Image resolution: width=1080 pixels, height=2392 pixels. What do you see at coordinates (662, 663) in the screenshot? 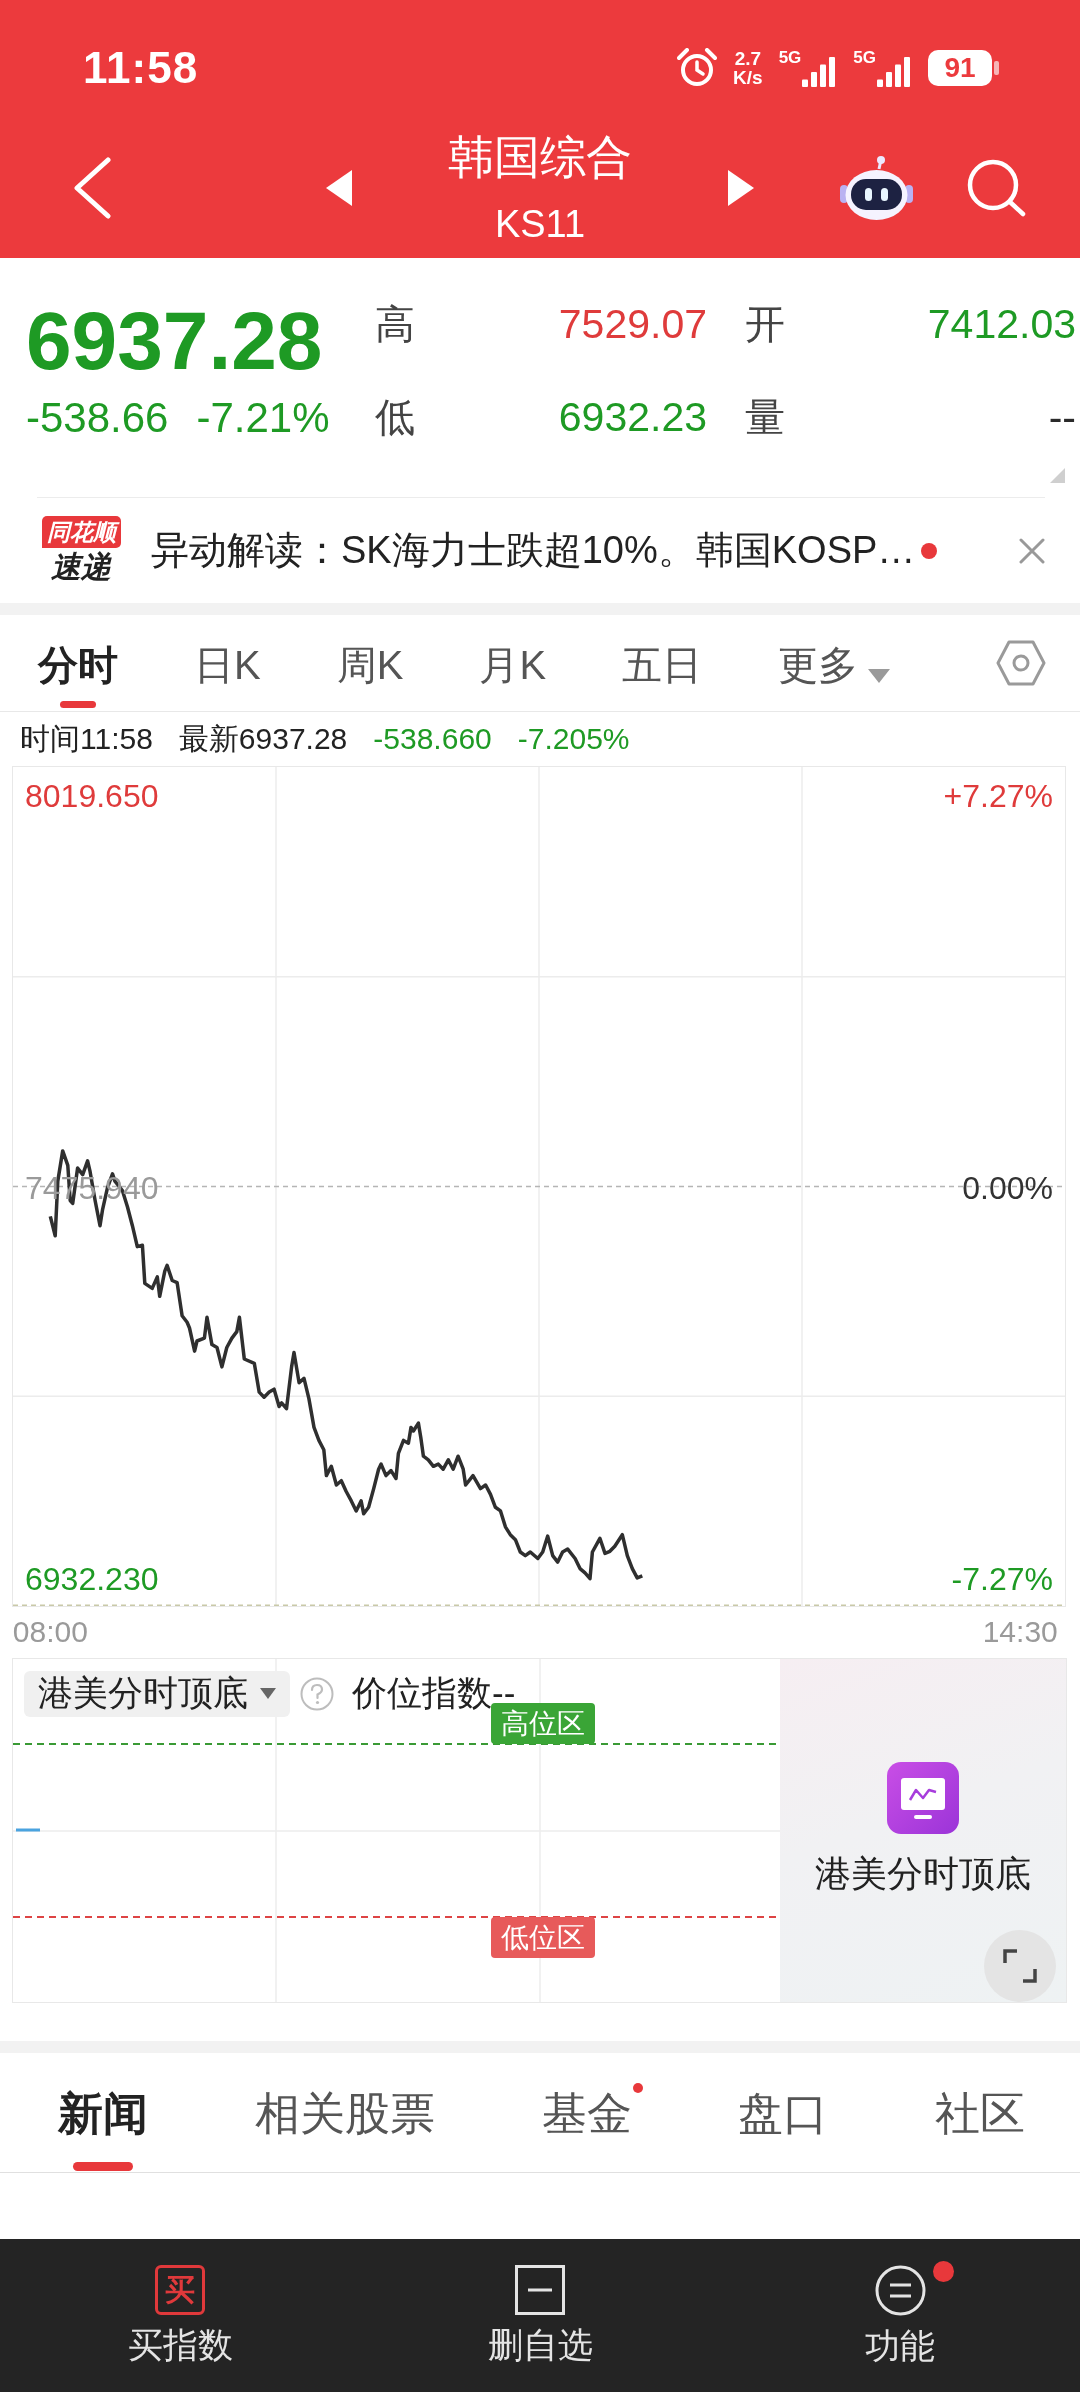
I see `chart-tab: 五日` at bounding box center [662, 663].